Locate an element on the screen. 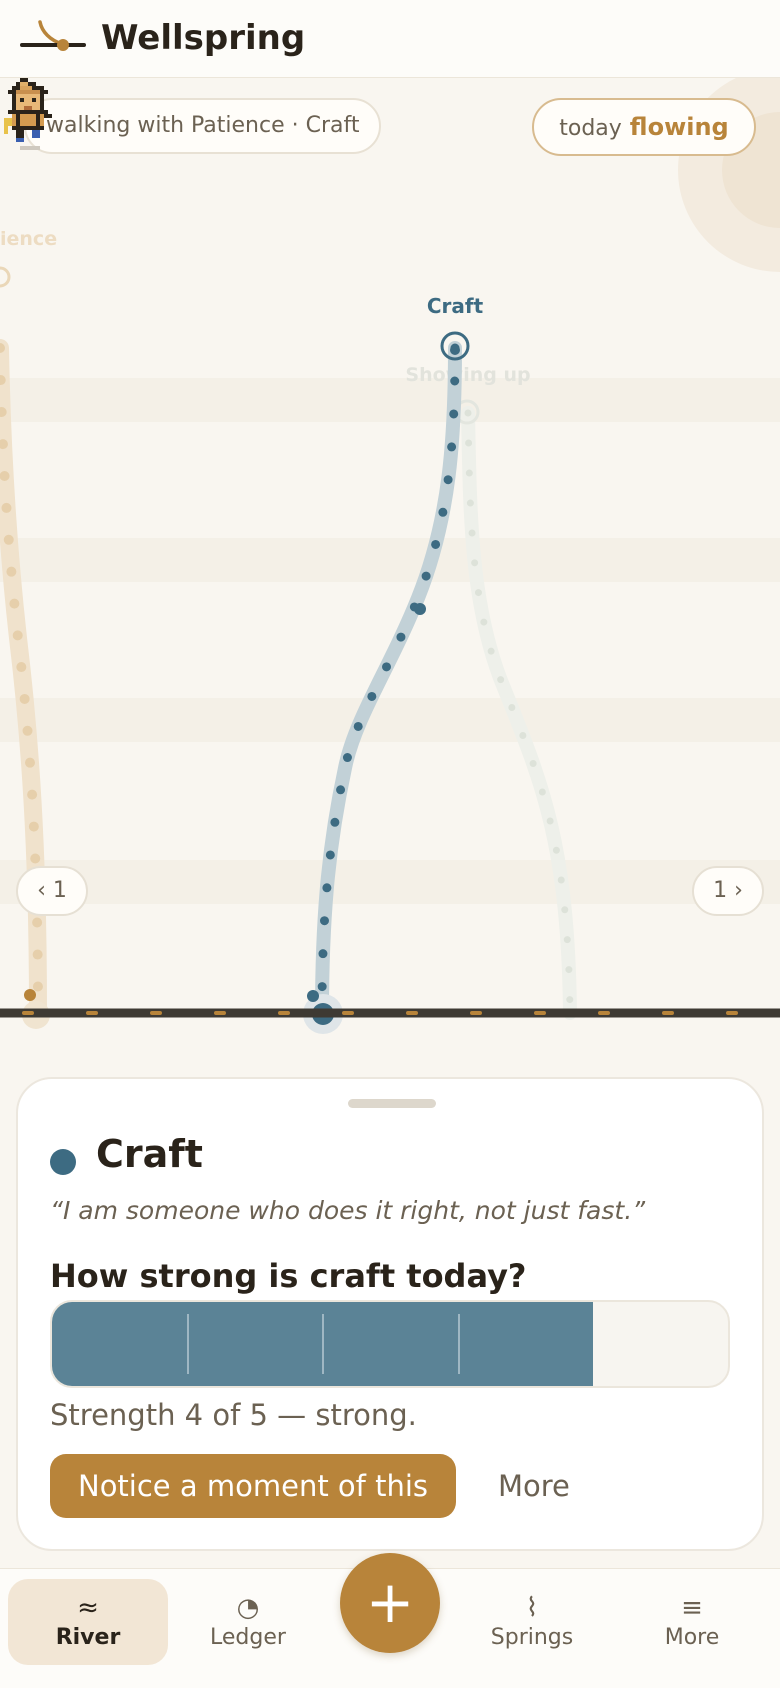 The image size is (780, 1688). today-label: today is located at coordinates (590, 128).